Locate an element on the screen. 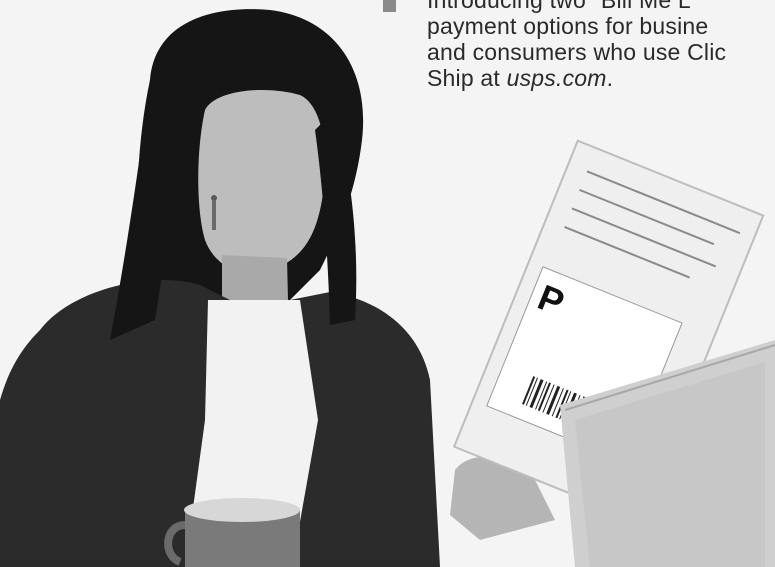  neck is located at coordinates (255, 277).